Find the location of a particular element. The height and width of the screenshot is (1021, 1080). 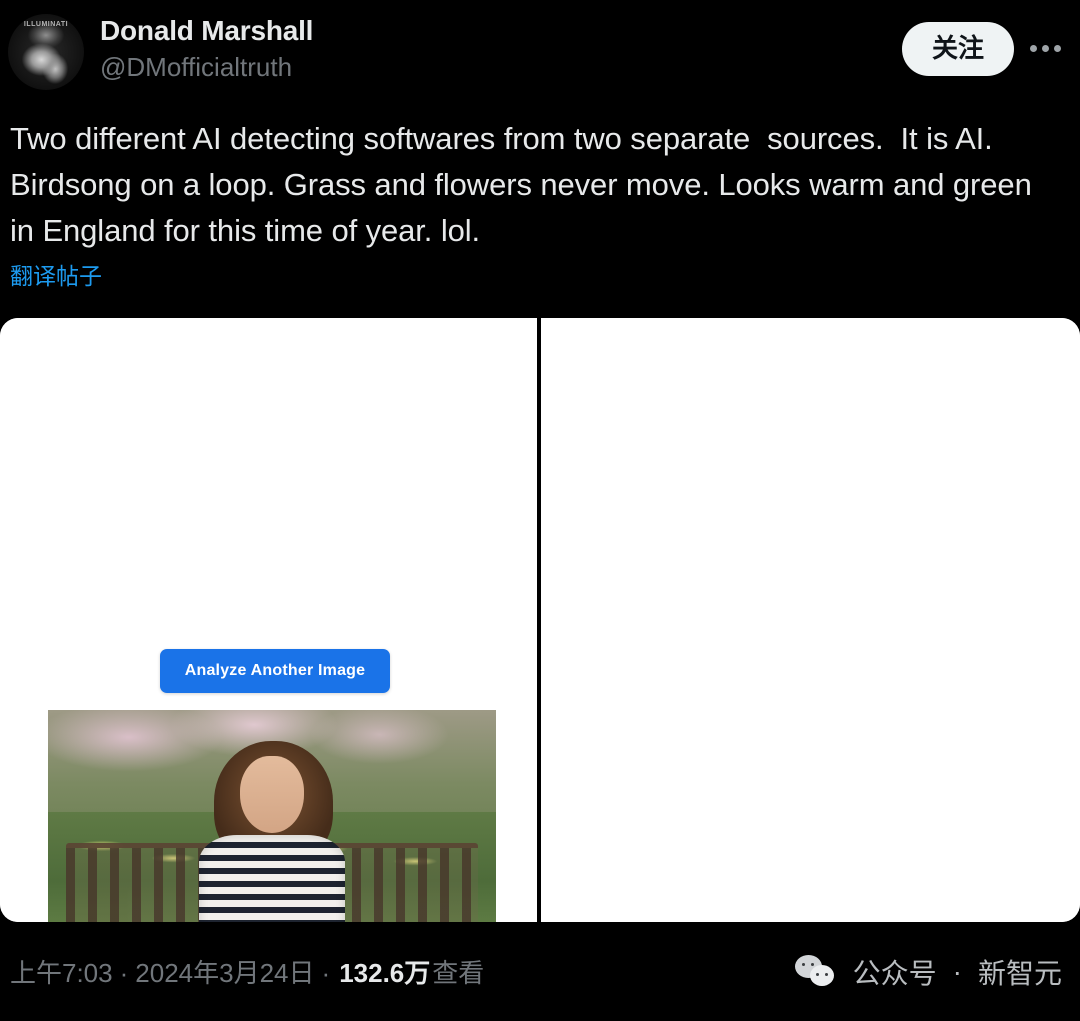

avatar: ILLUMINATI is located at coordinates (46, 52).